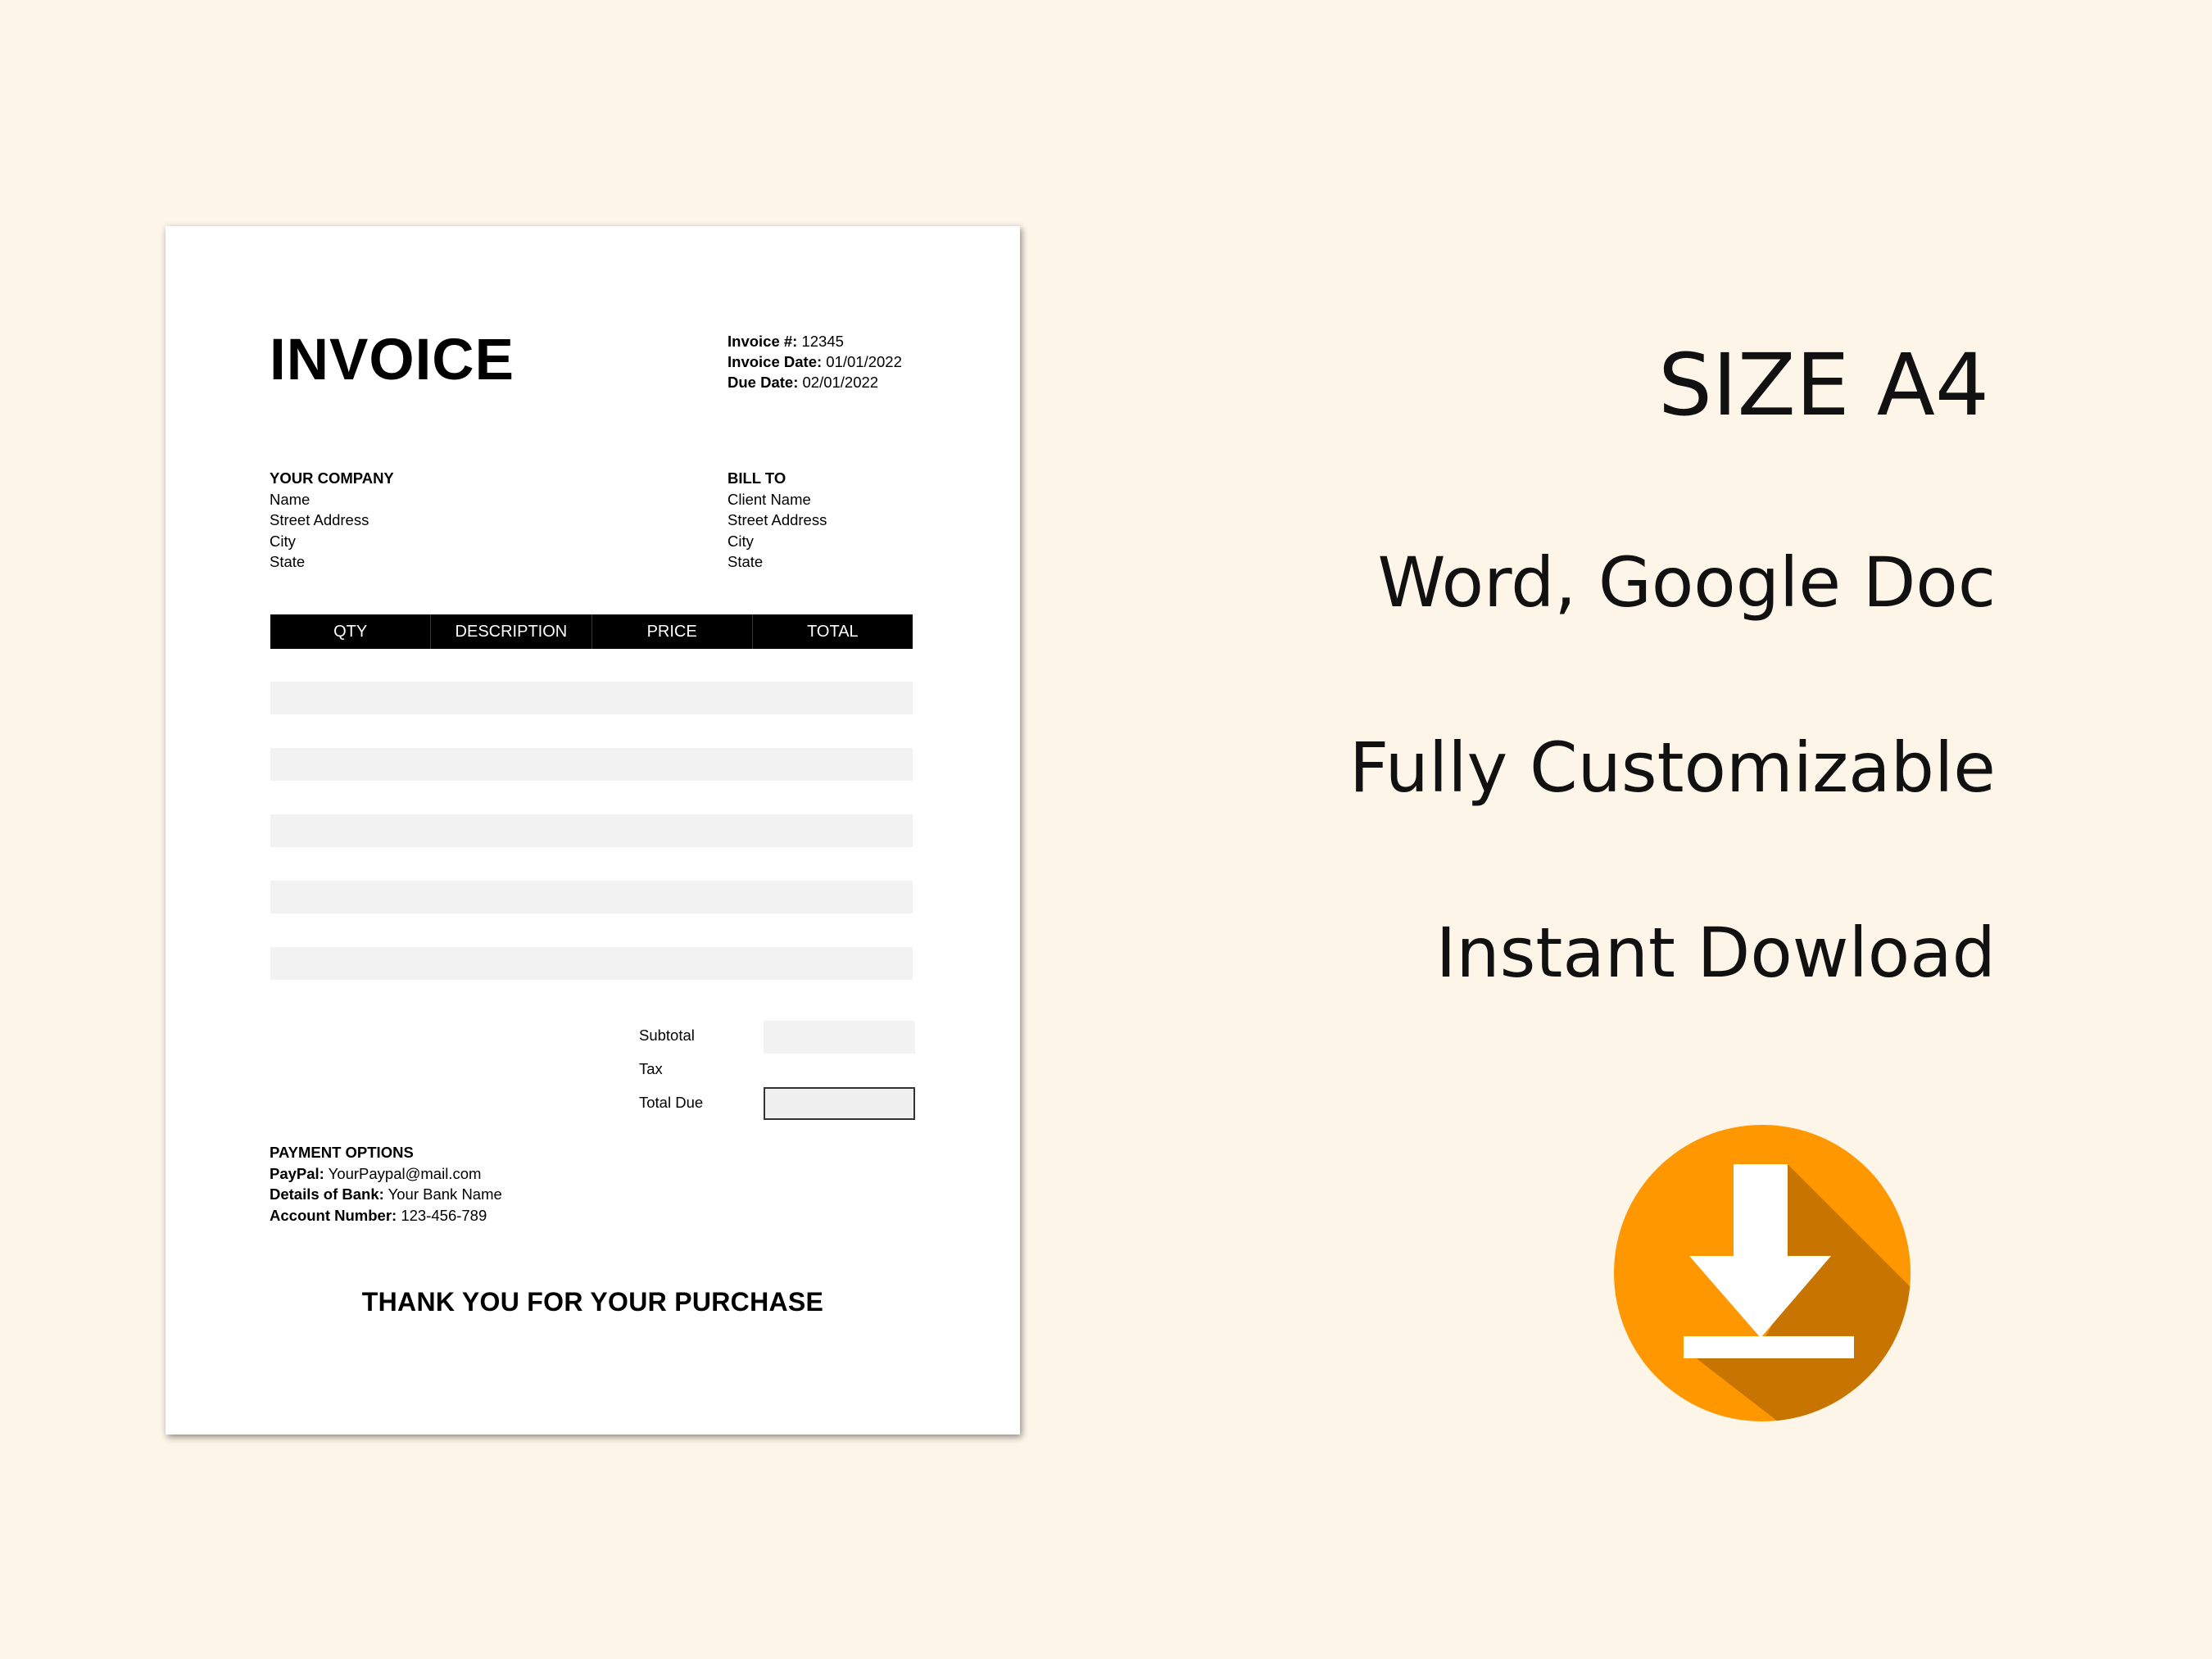  Describe the element at coordinates (1762, 1273) in the screenshot. I see `download-icon` at that location.